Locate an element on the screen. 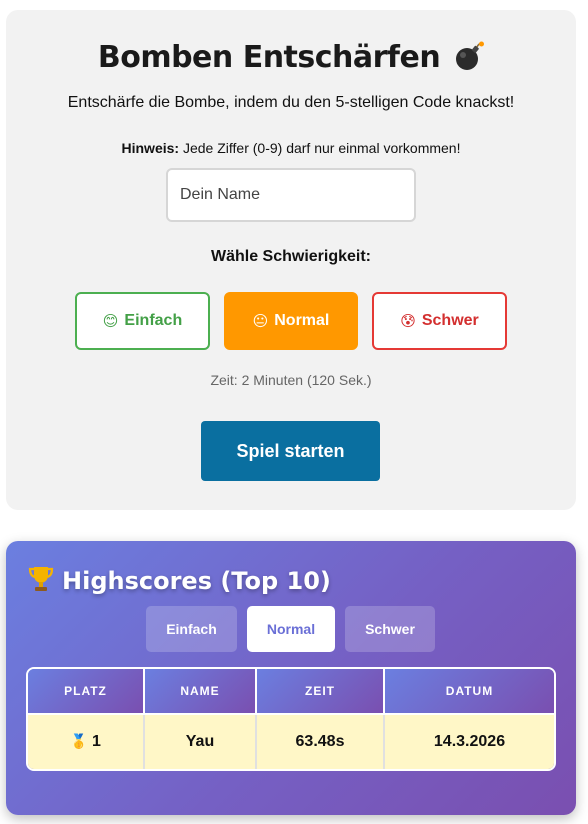 The image size is (588, 824). time-info: Zeit: 2 Minuten (120 Sek.) is located at coordinates (291, 380).